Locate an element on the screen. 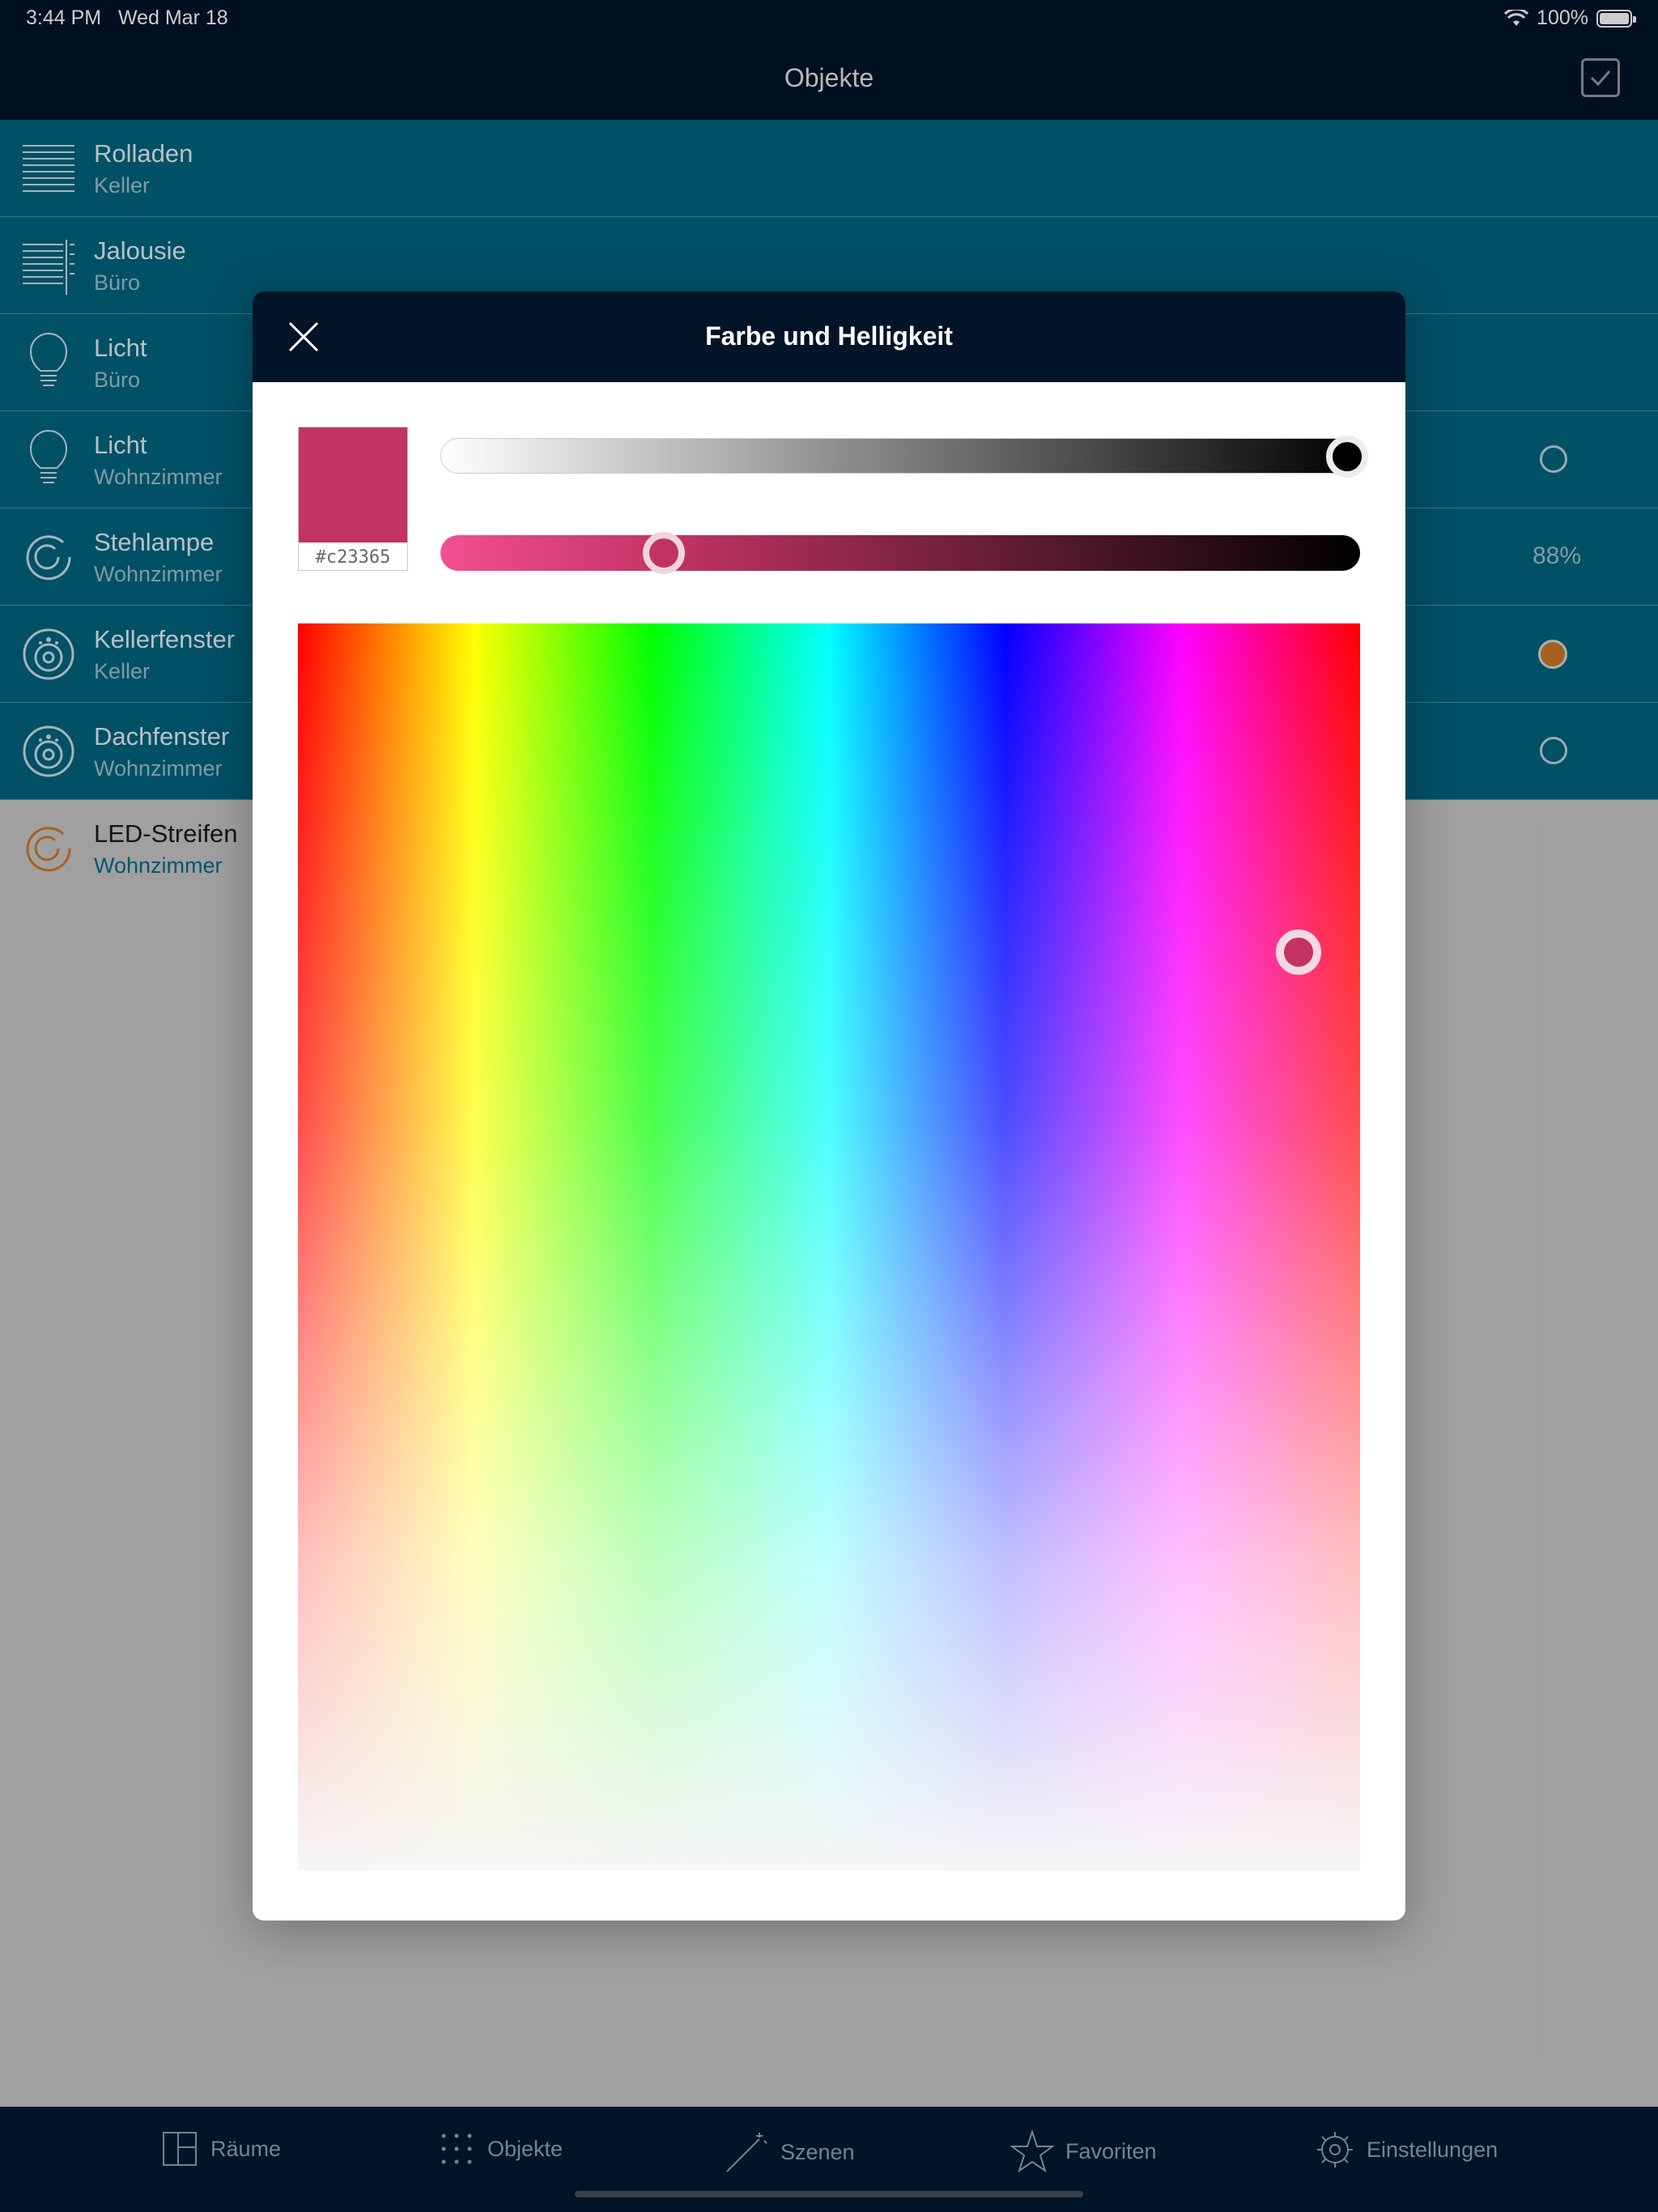 This screenshot has height=2212, width=1658. brightness-slider-handle is located at coordinates (1347, 457).